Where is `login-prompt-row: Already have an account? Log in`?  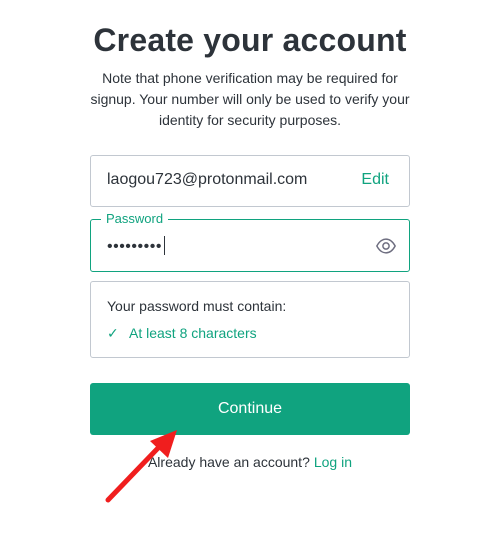
login-prompt-row: Already have an account? Log in is located at coordinates (250, 462).